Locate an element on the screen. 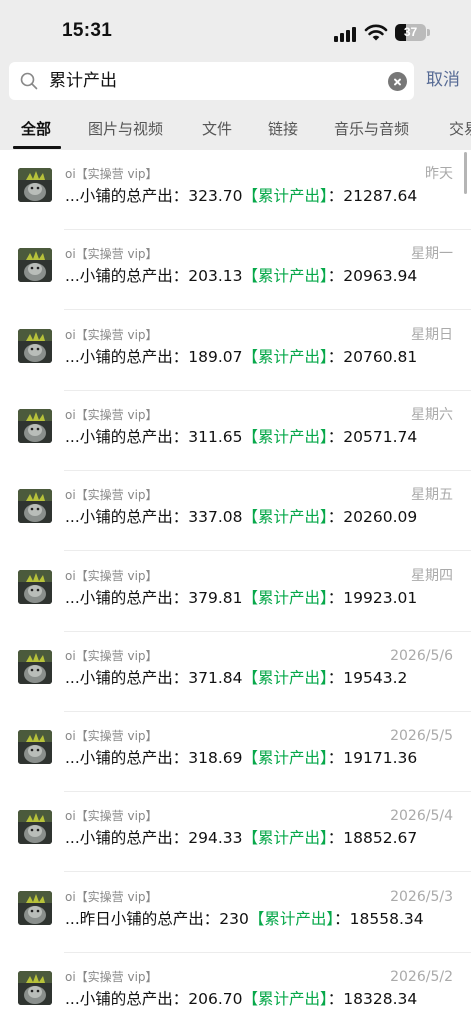 This screenshot has height=1024, width=471. message-snippet: ...小铺的总产出：206.70【累计产出】：18328.34 is located at coordinates (241, 999).